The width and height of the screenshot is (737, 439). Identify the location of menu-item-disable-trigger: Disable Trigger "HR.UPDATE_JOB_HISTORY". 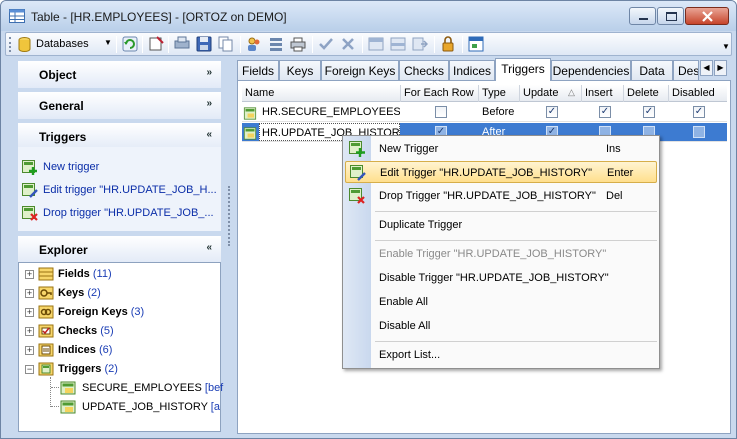
(501, 278).